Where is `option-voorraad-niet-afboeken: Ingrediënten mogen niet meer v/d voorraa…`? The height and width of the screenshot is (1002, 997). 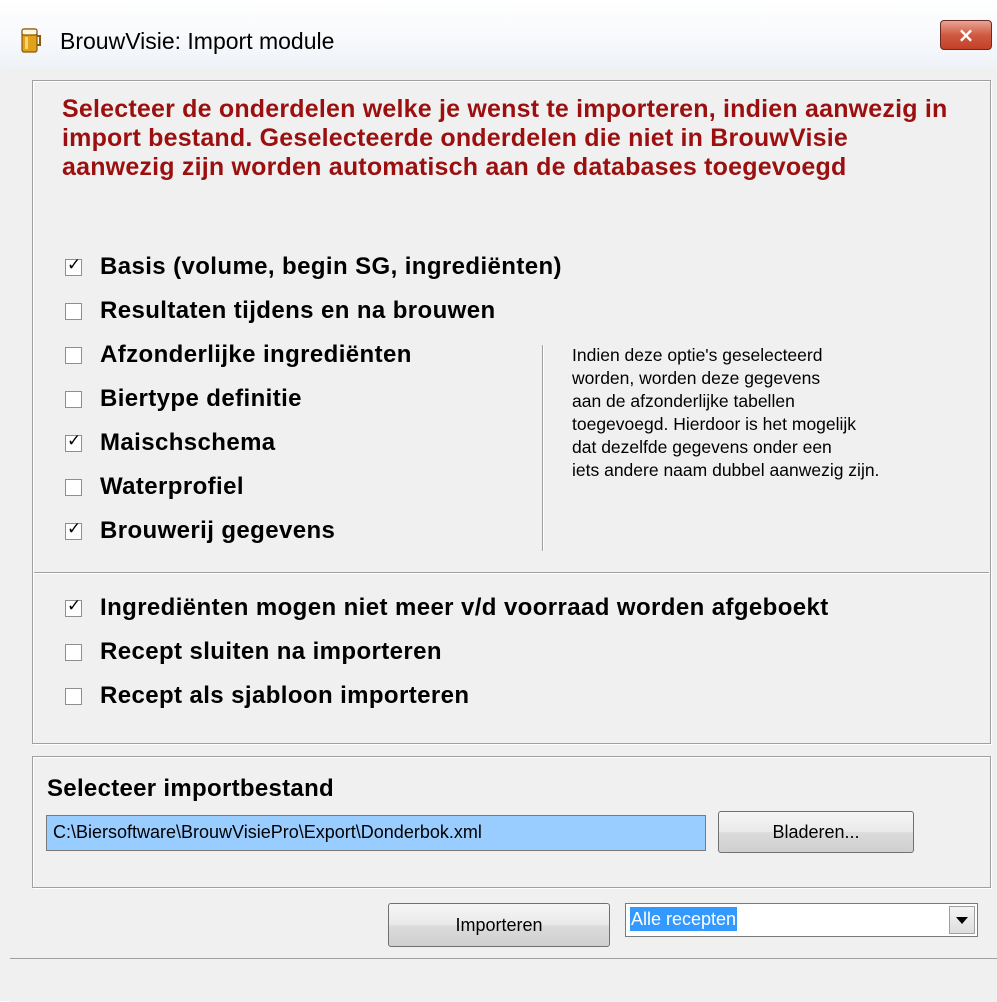
option-voorraad-niet-afboeken: Ingrediënten mogen niet meer v/d voorraa… is located at coordinates (447, 608).